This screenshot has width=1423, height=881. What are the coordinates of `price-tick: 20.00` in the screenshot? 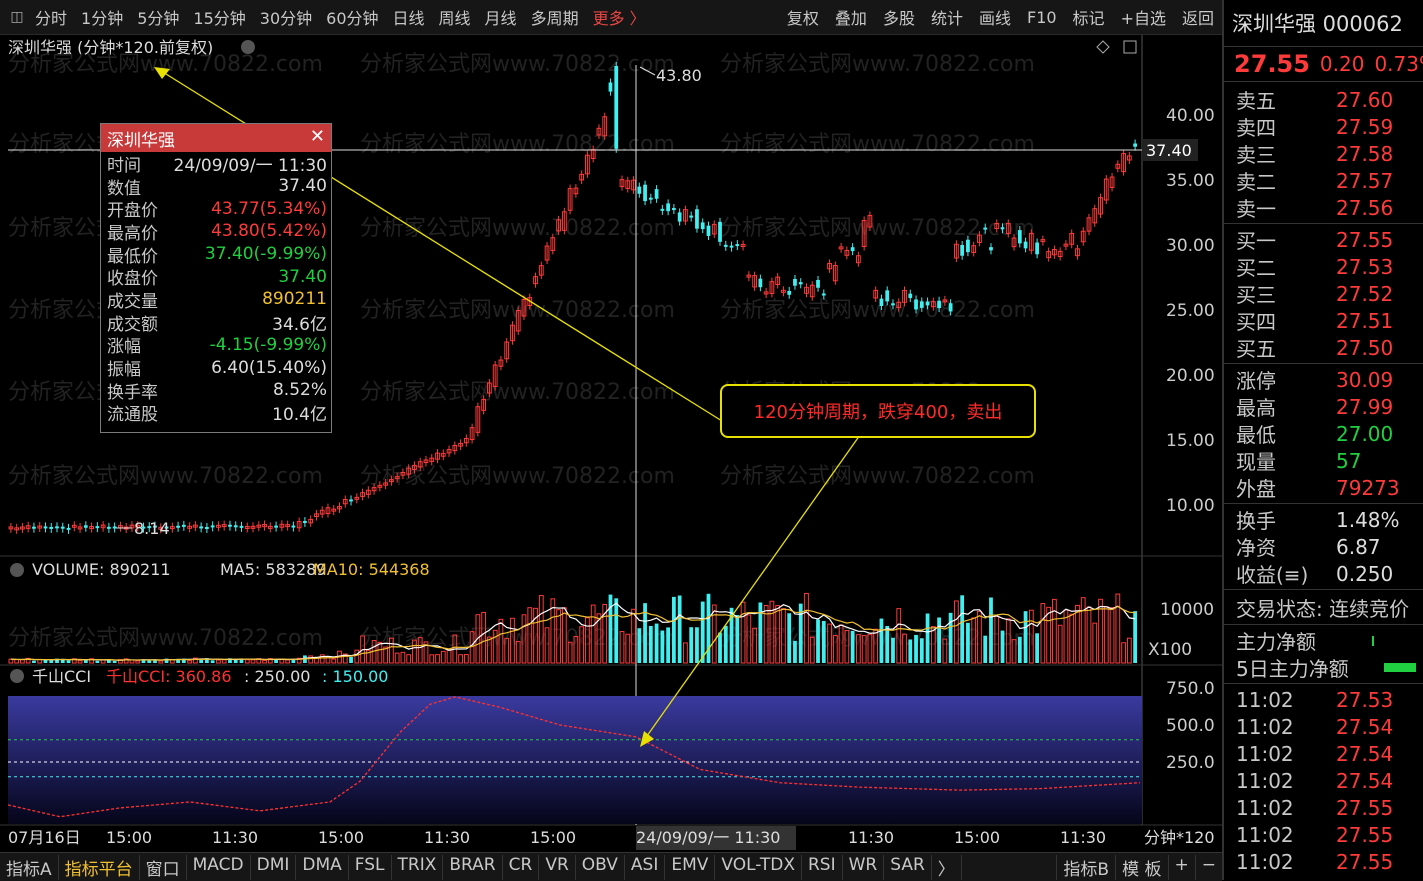 It's located at (1190, 376).